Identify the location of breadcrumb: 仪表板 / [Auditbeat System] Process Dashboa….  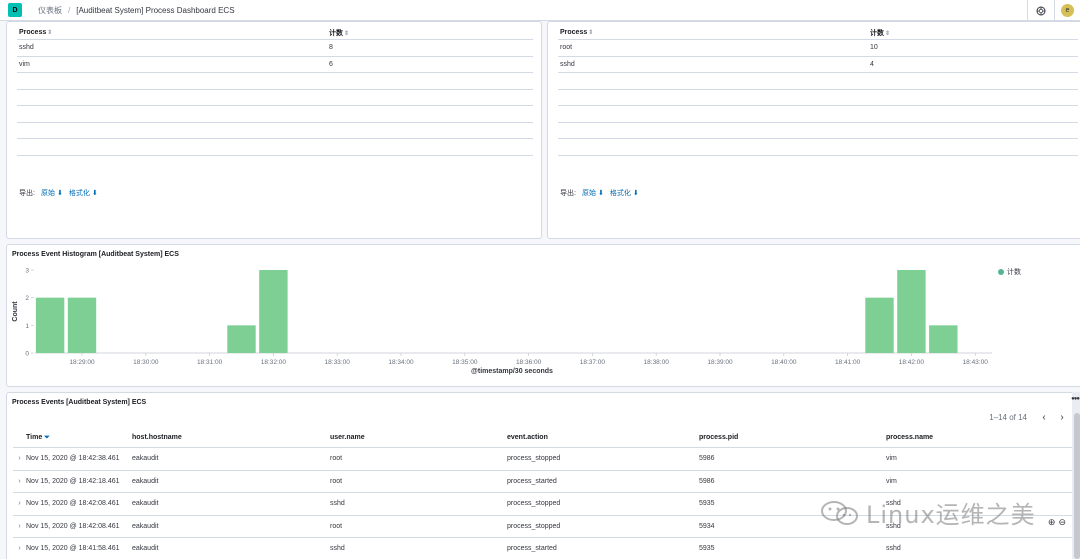
(136, 10).